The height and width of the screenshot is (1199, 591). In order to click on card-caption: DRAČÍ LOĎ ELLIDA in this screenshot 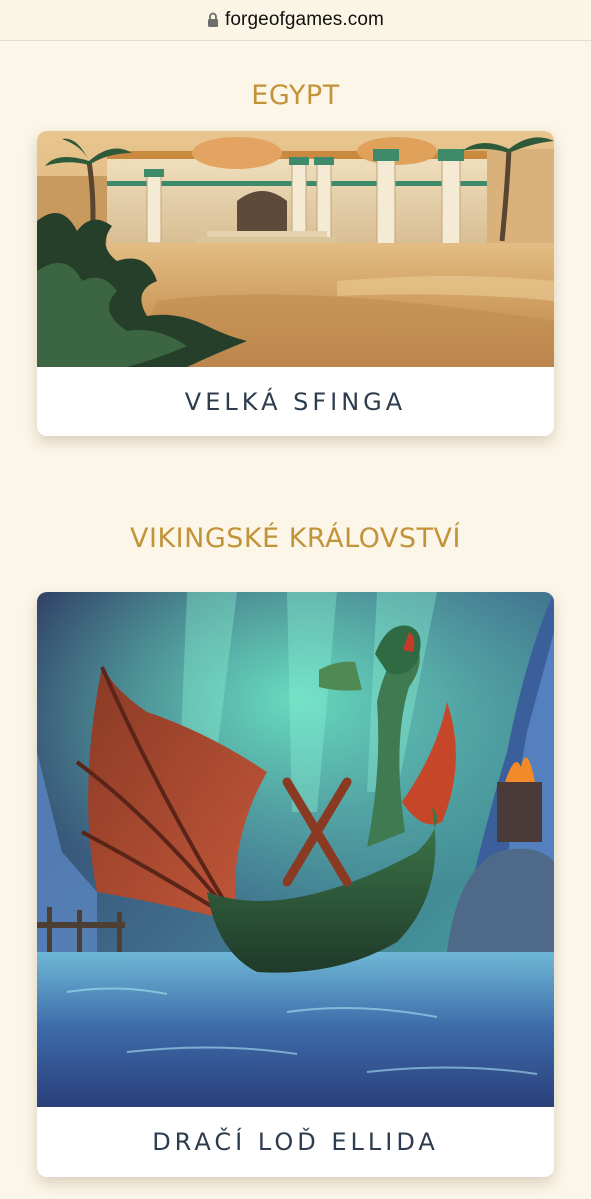, I will do `click(295, 1142)`.